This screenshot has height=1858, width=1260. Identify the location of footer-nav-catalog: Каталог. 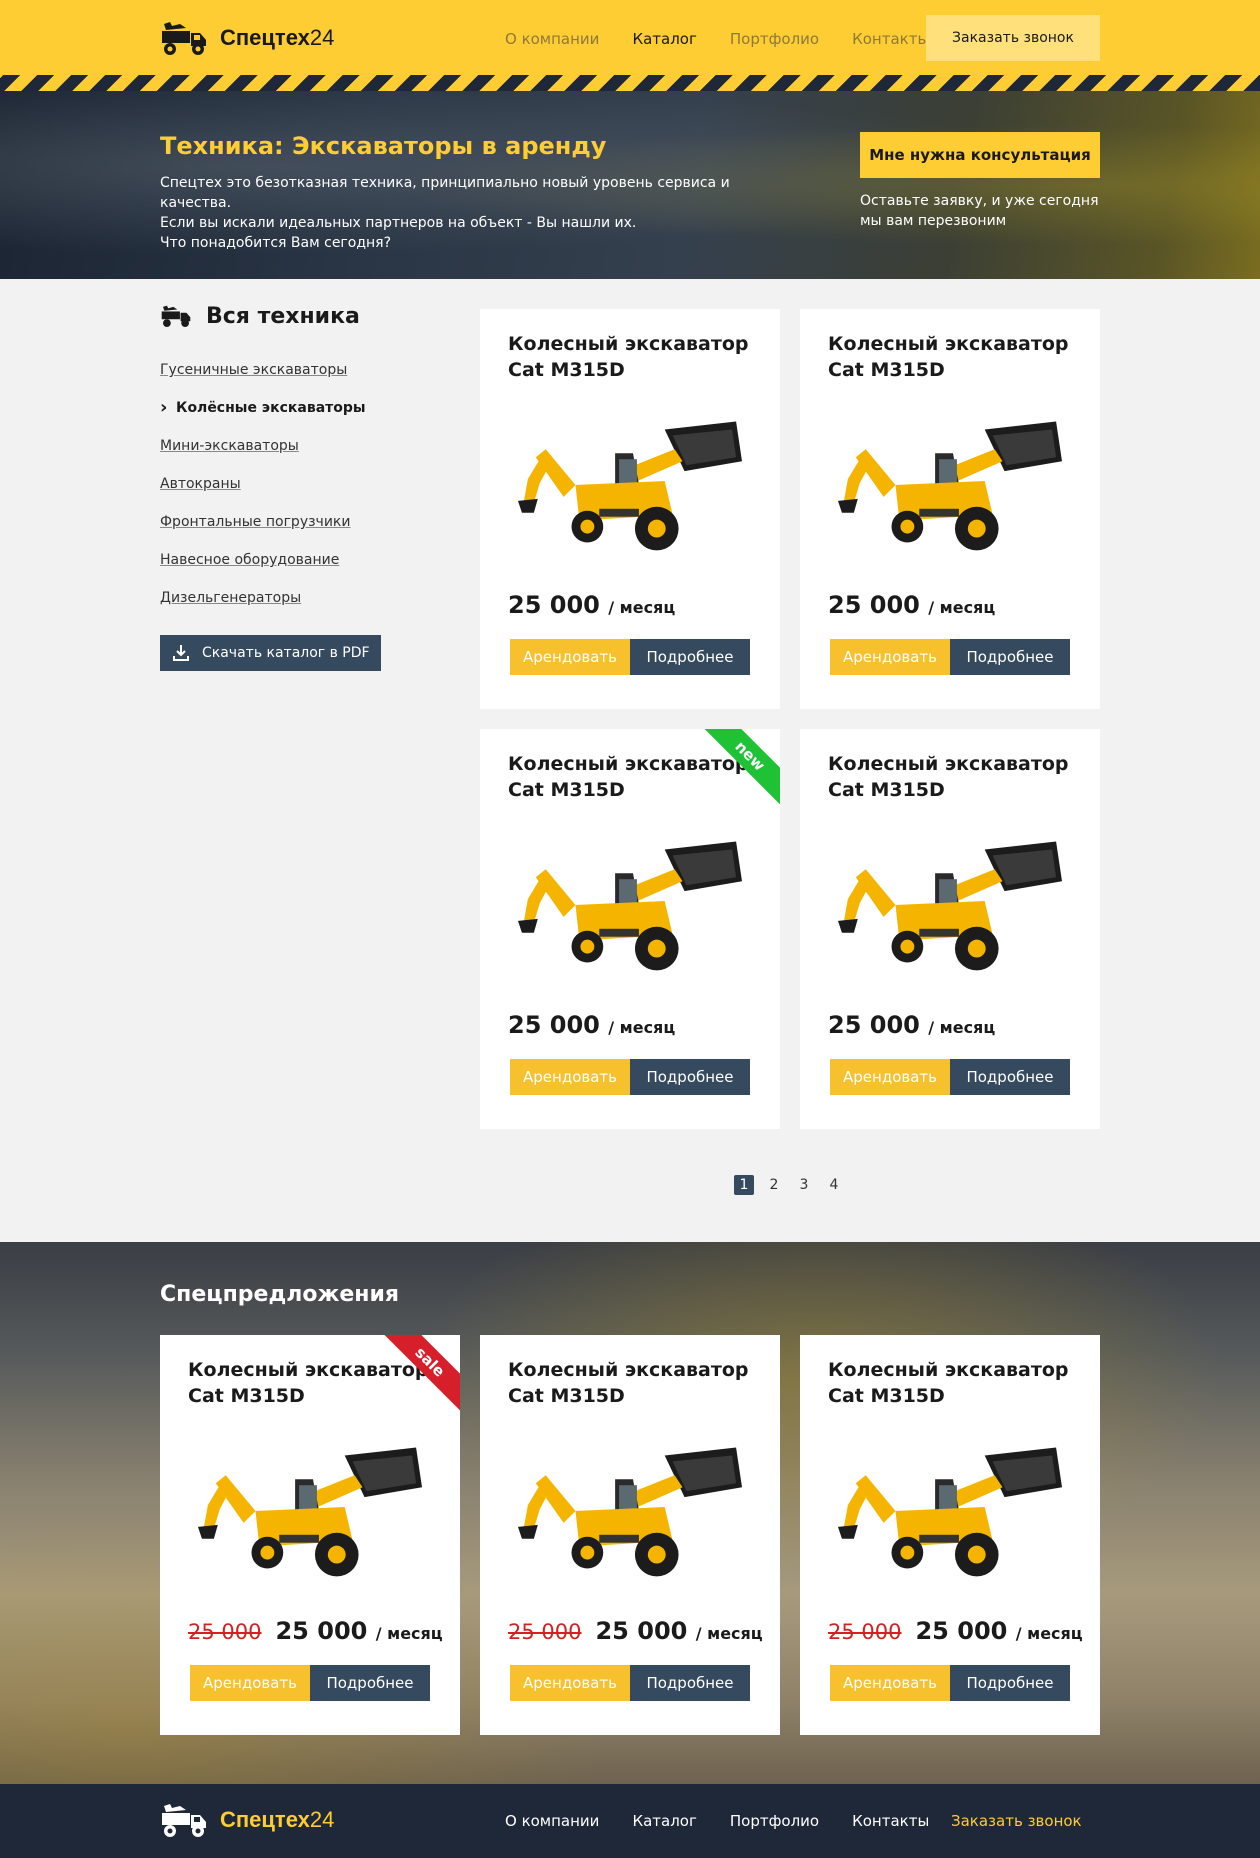
(664, 1821).